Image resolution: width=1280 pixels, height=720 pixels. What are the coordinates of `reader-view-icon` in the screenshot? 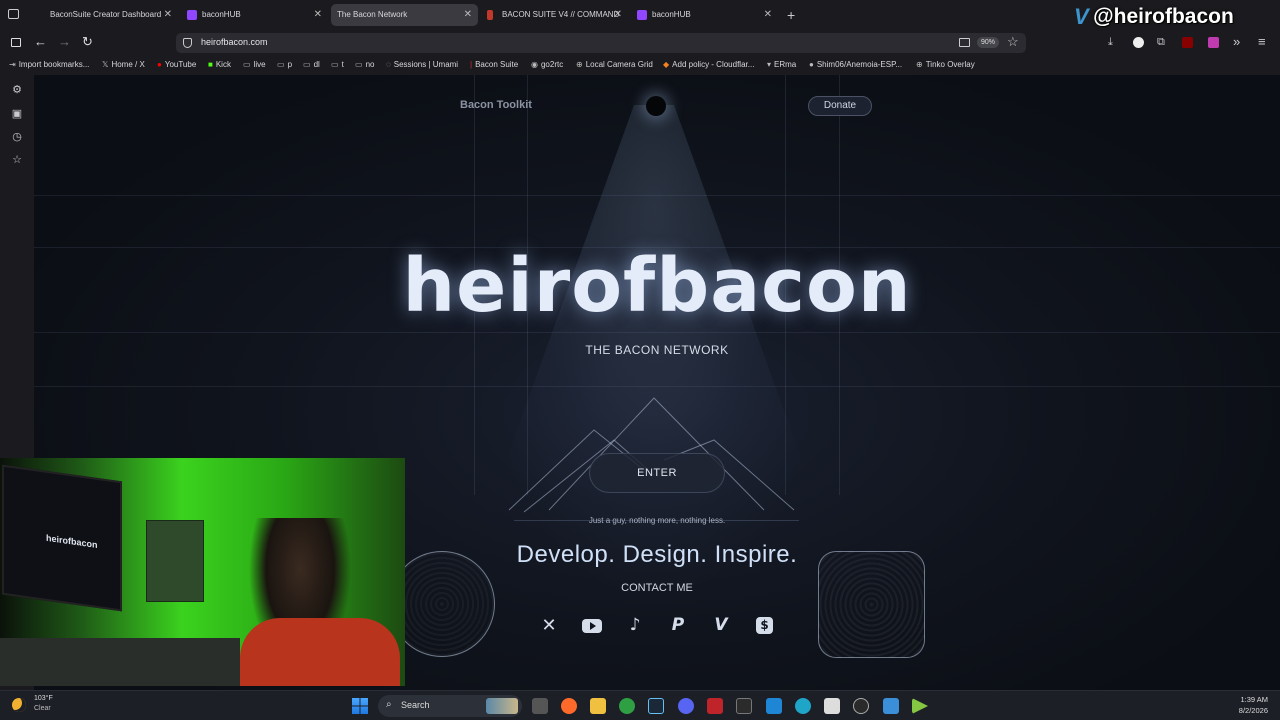 It's located at (964, 42).